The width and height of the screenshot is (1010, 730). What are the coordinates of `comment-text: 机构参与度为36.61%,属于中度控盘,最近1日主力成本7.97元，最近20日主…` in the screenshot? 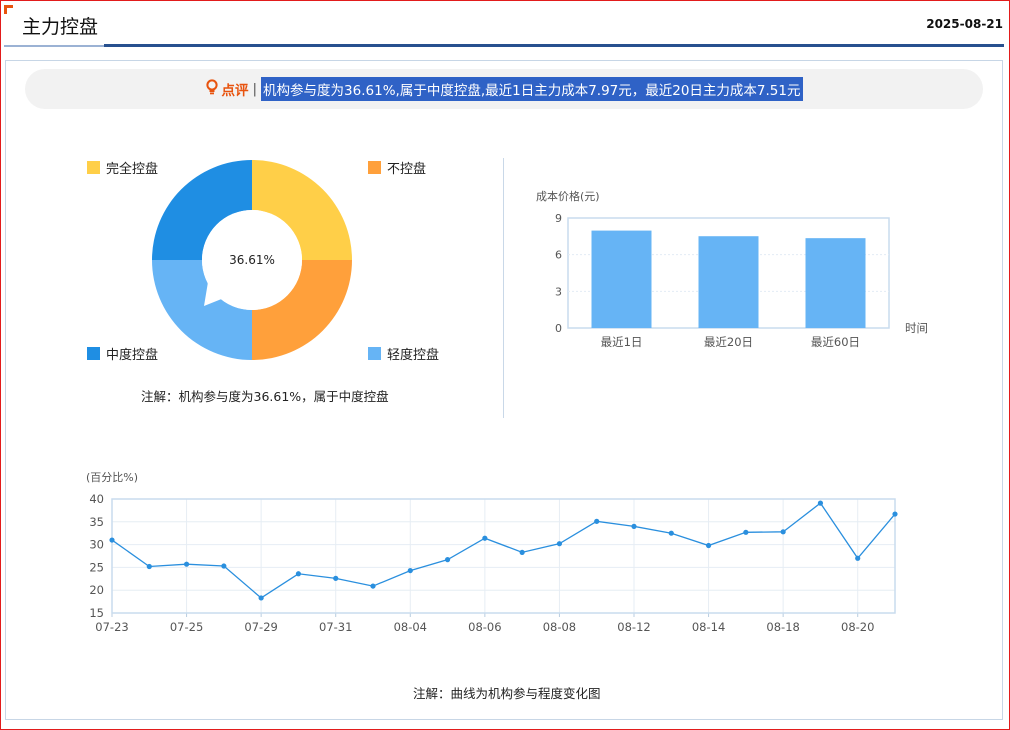 It's located at (532, 89).